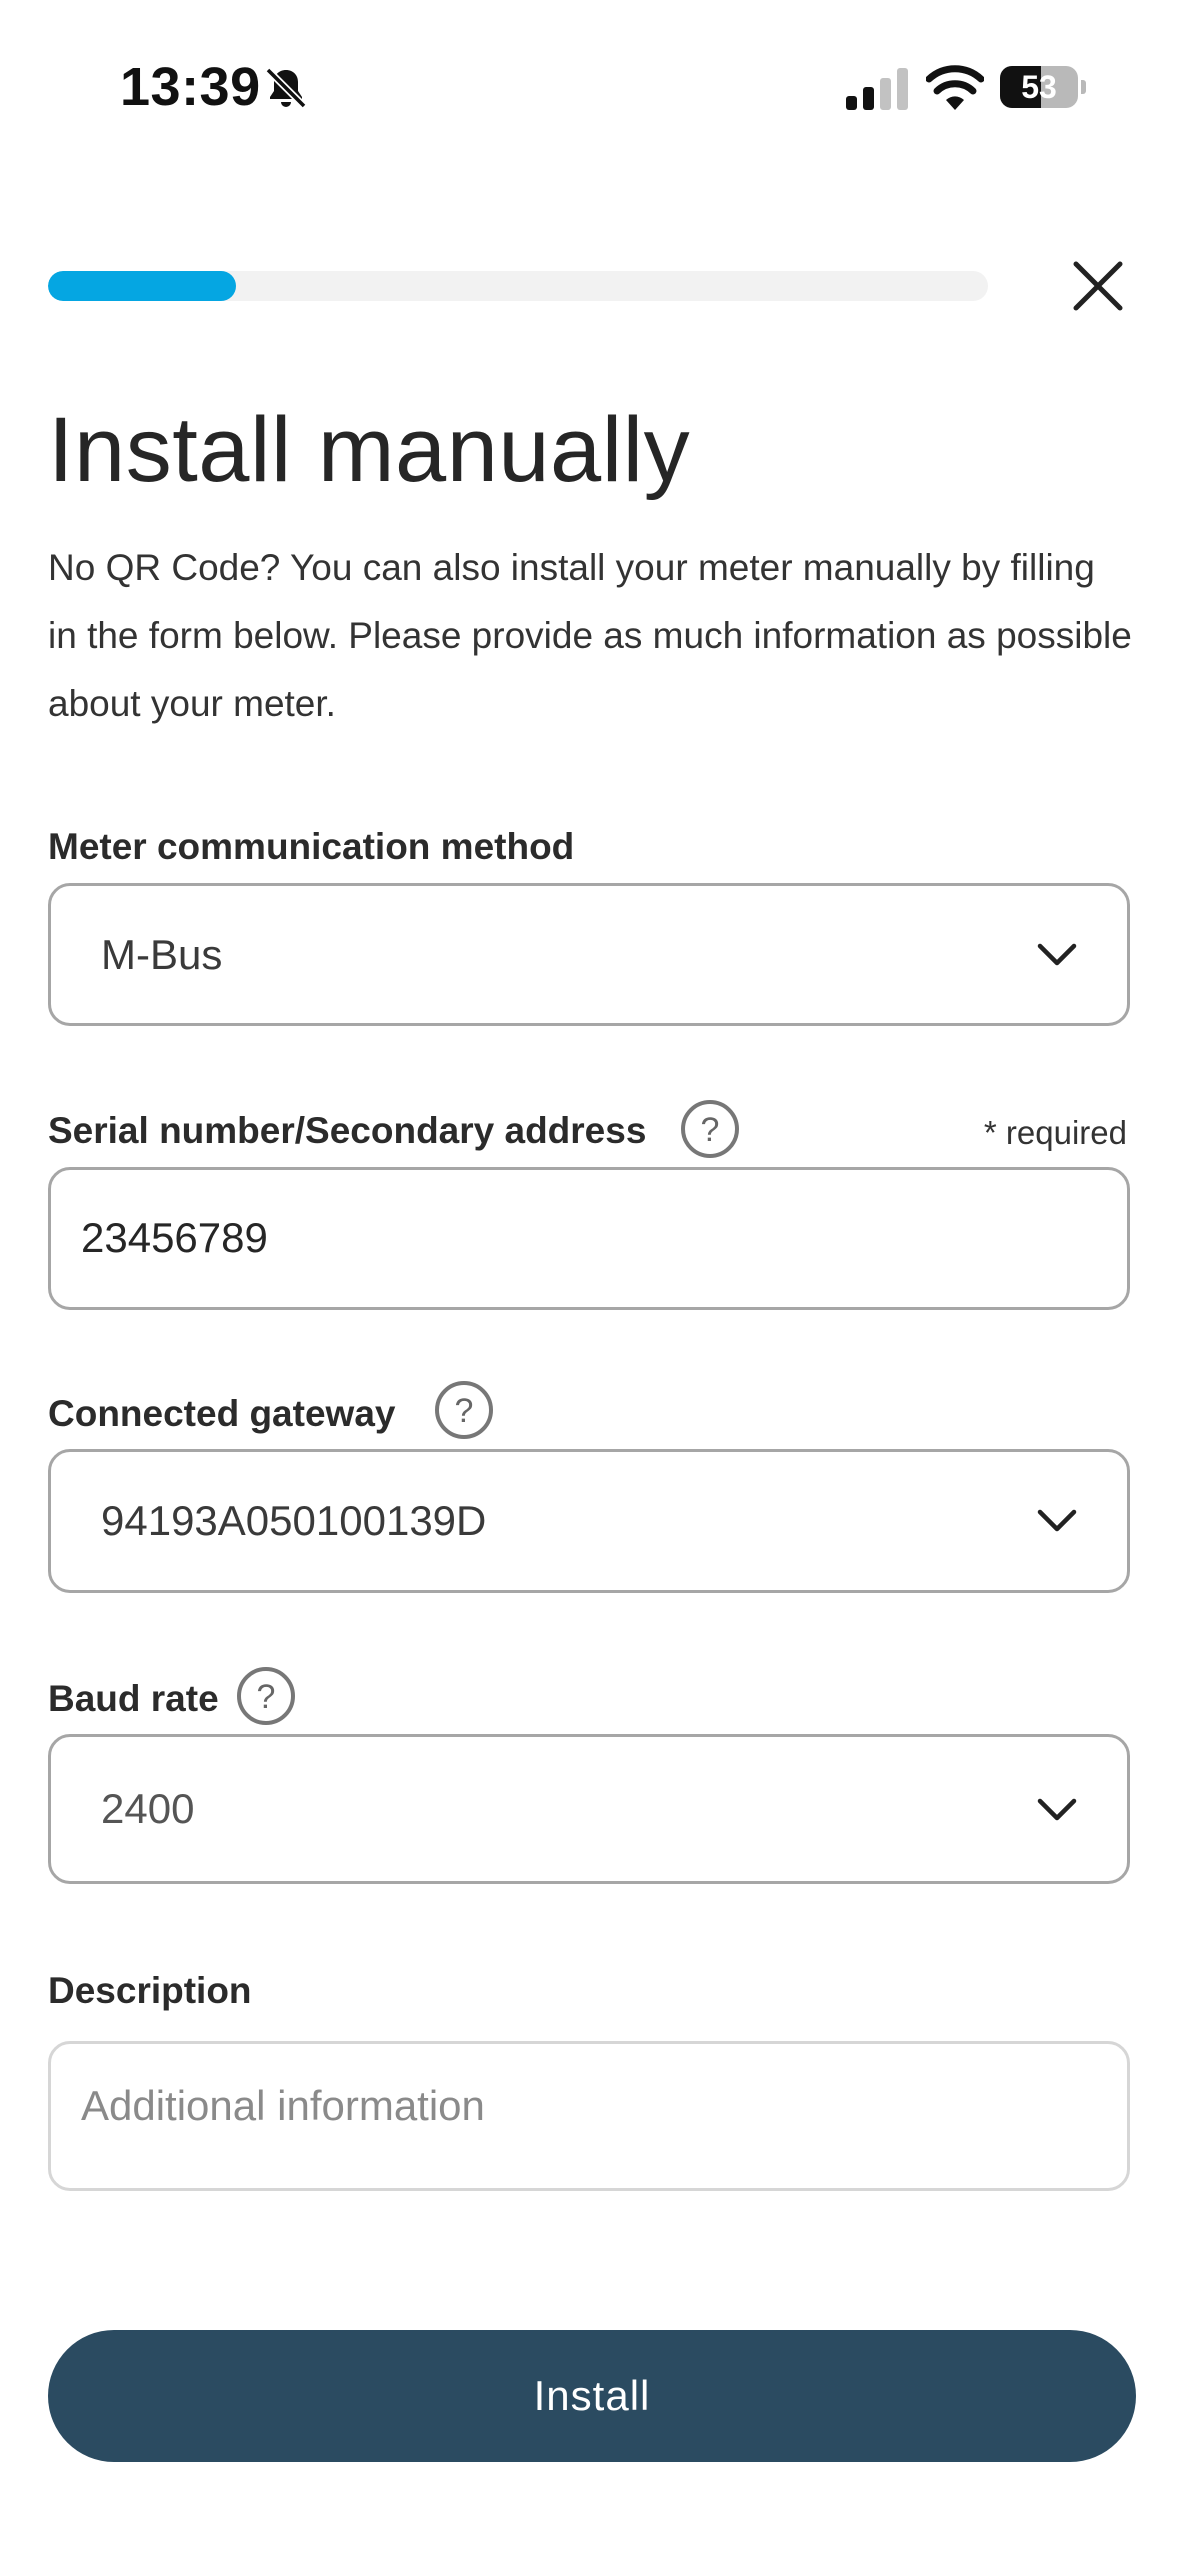  What do you see at coordinates (311, 846) in the screenshot?
I see `communication-method-label: Meter communication method` at bounding box center [311, 846].